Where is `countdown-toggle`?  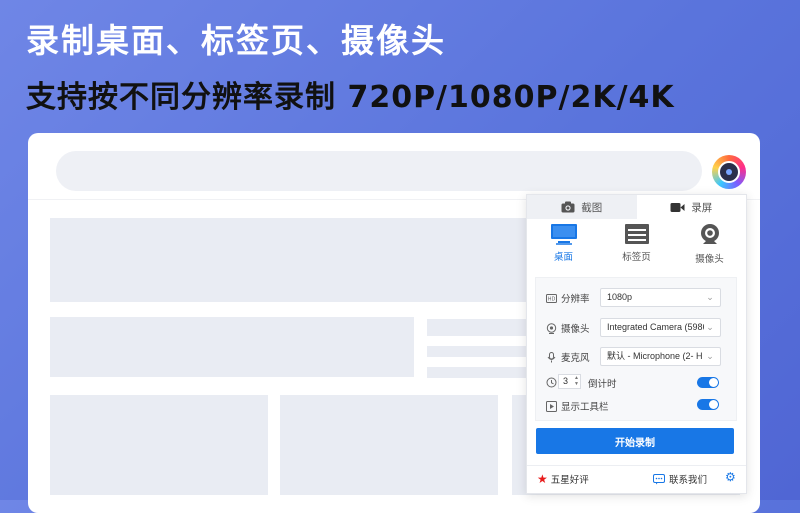 countdown-toggle is located at coordinates (708, 382).